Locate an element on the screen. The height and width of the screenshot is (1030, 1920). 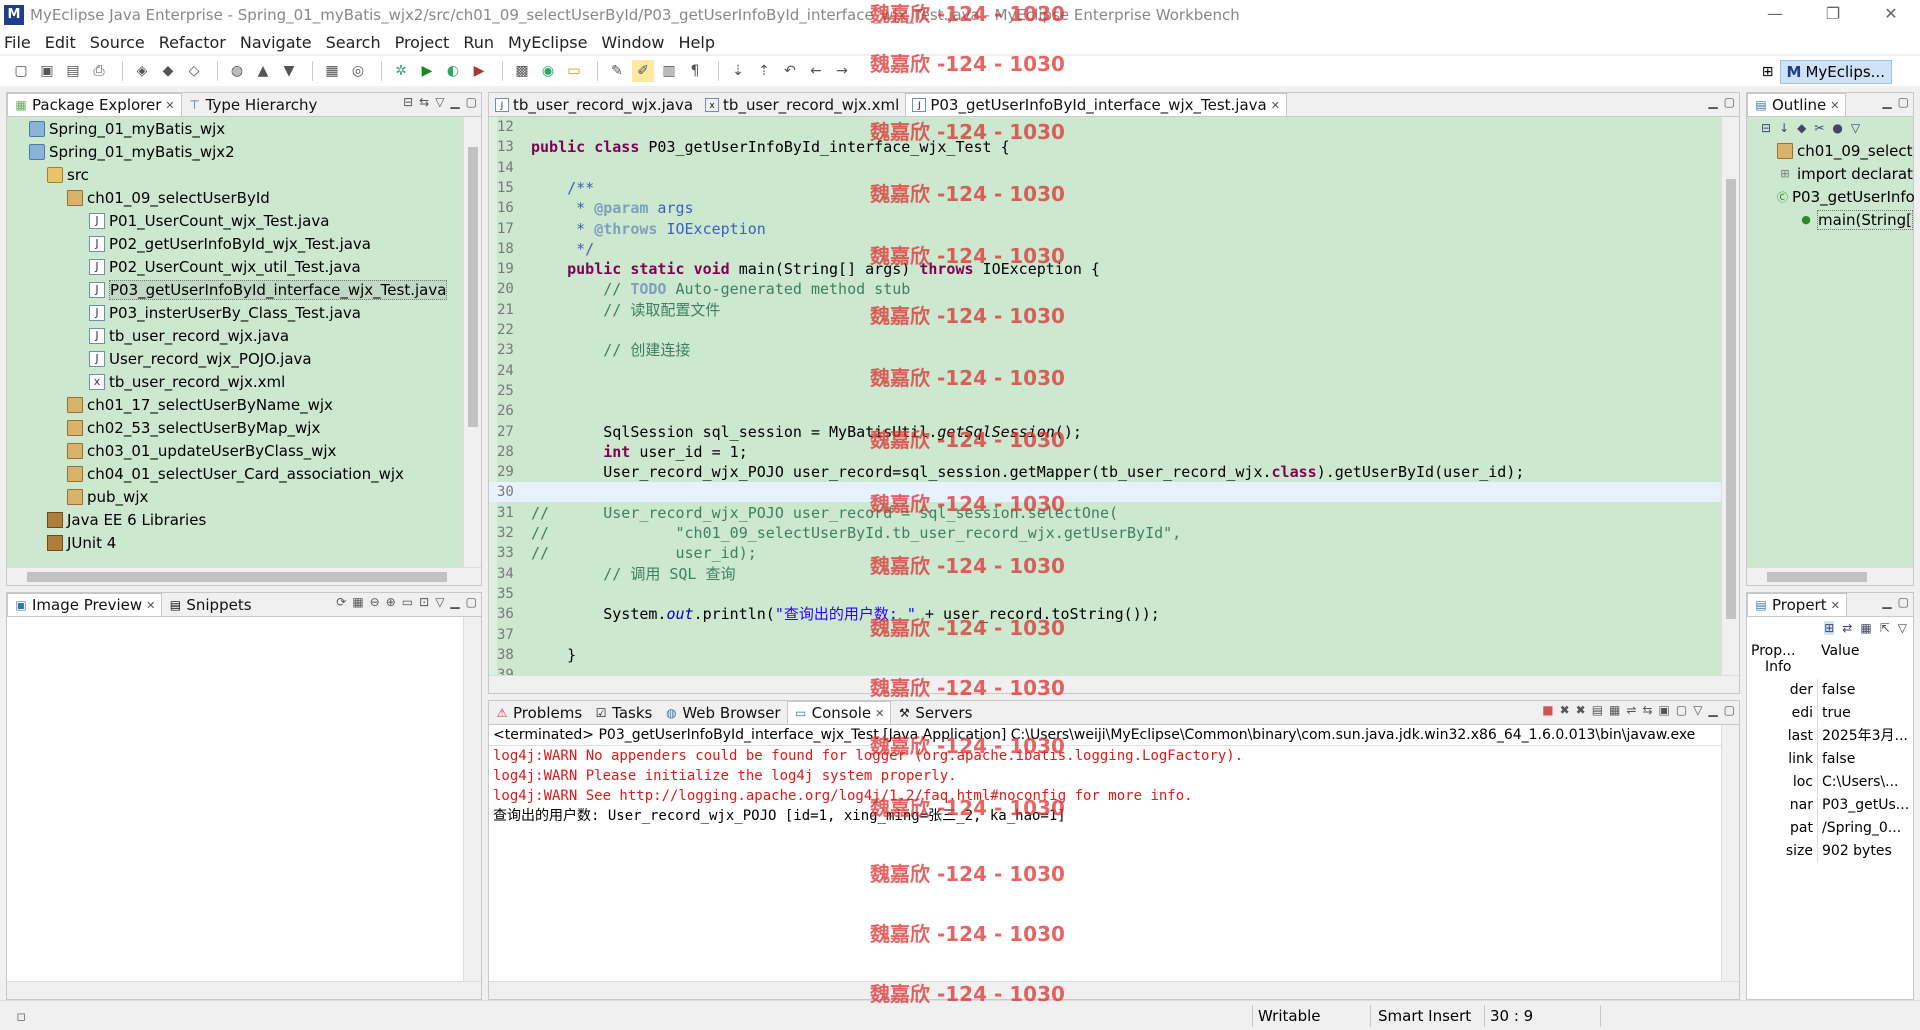
code-line: 23 // 创建连接 is located at coordinates (1105, 350).